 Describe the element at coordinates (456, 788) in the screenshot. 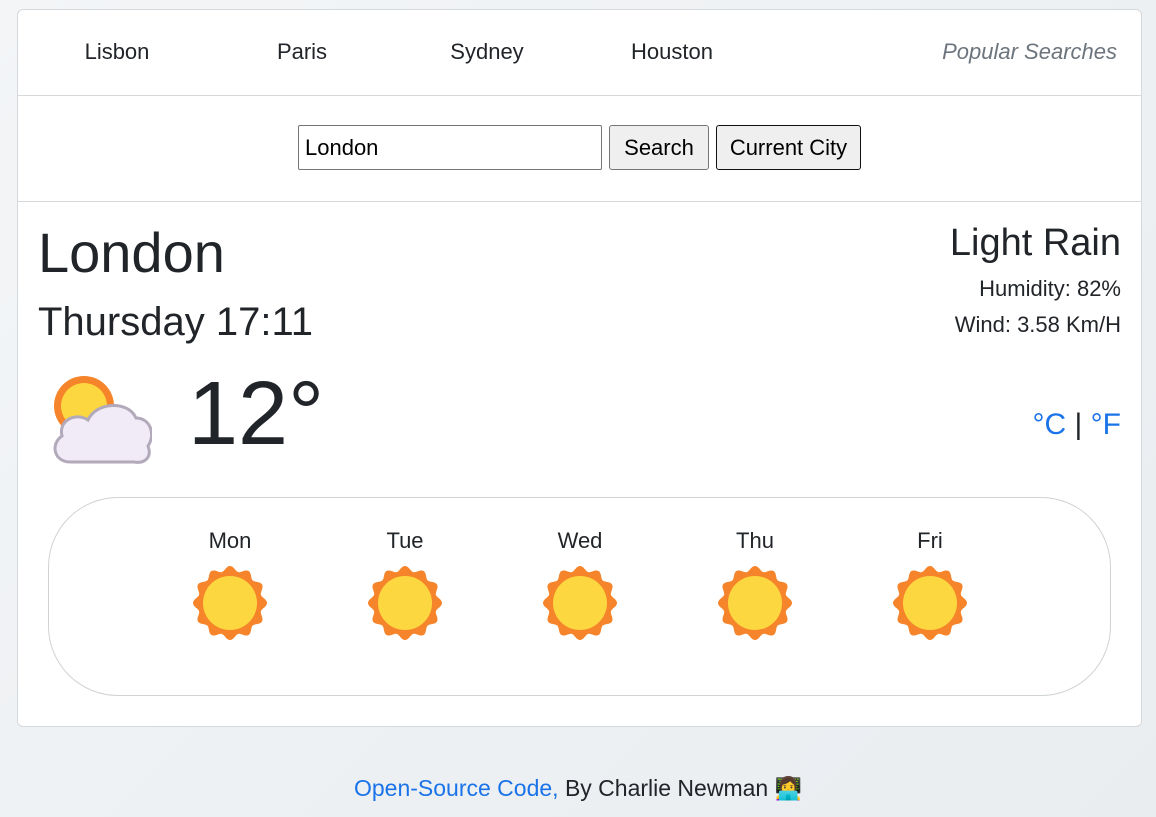

I see `source-code-link: Open-Source Code,` at that location.